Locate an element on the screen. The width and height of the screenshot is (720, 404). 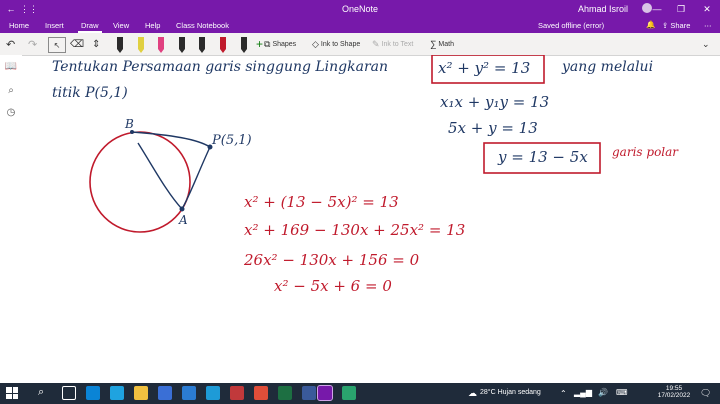
shapes-label: Shapes is located at coordinates (284, 44).